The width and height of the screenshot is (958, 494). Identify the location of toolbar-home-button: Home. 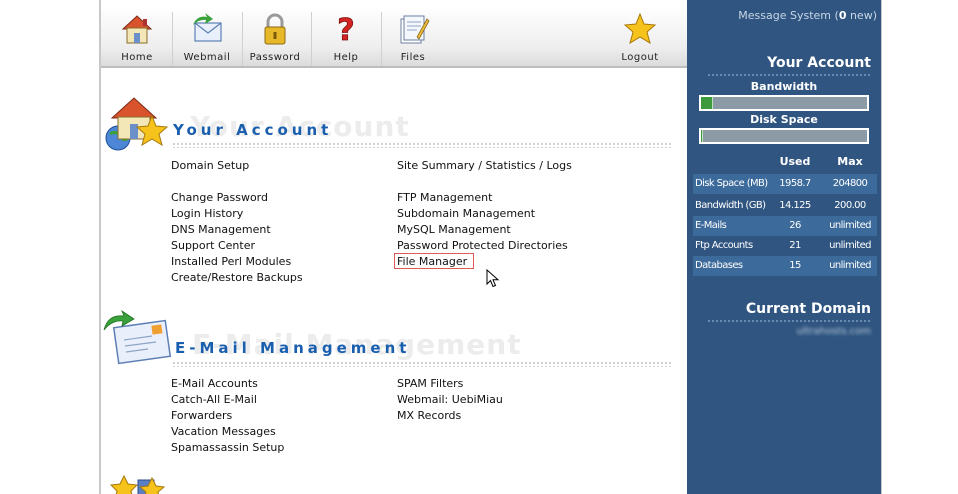
(137, 37).